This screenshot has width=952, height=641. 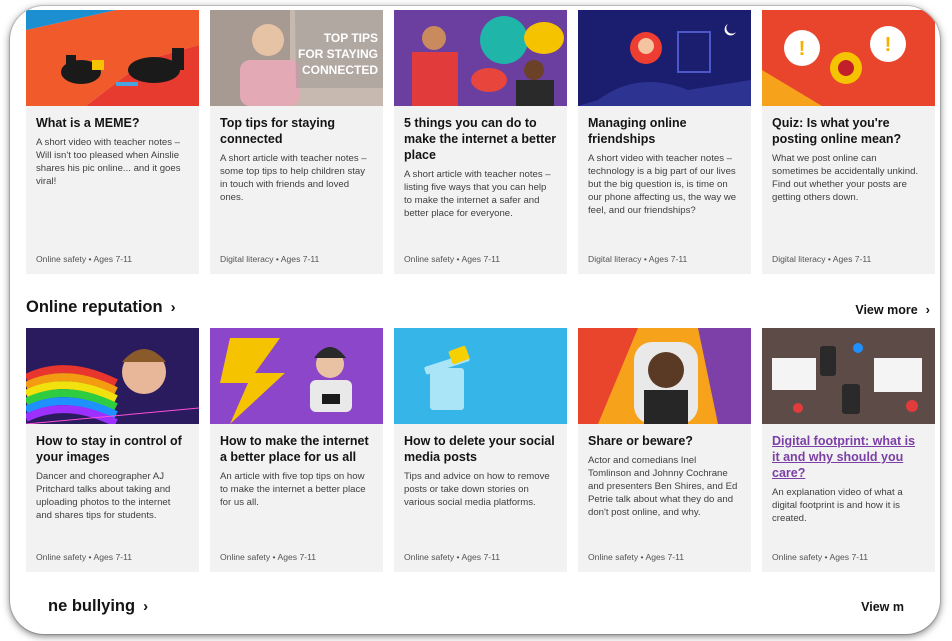 What do you see at coordinates (664, 131) in the screenshot?
I see `card-title: Managing online friendships` at bounding box center [664, 131].